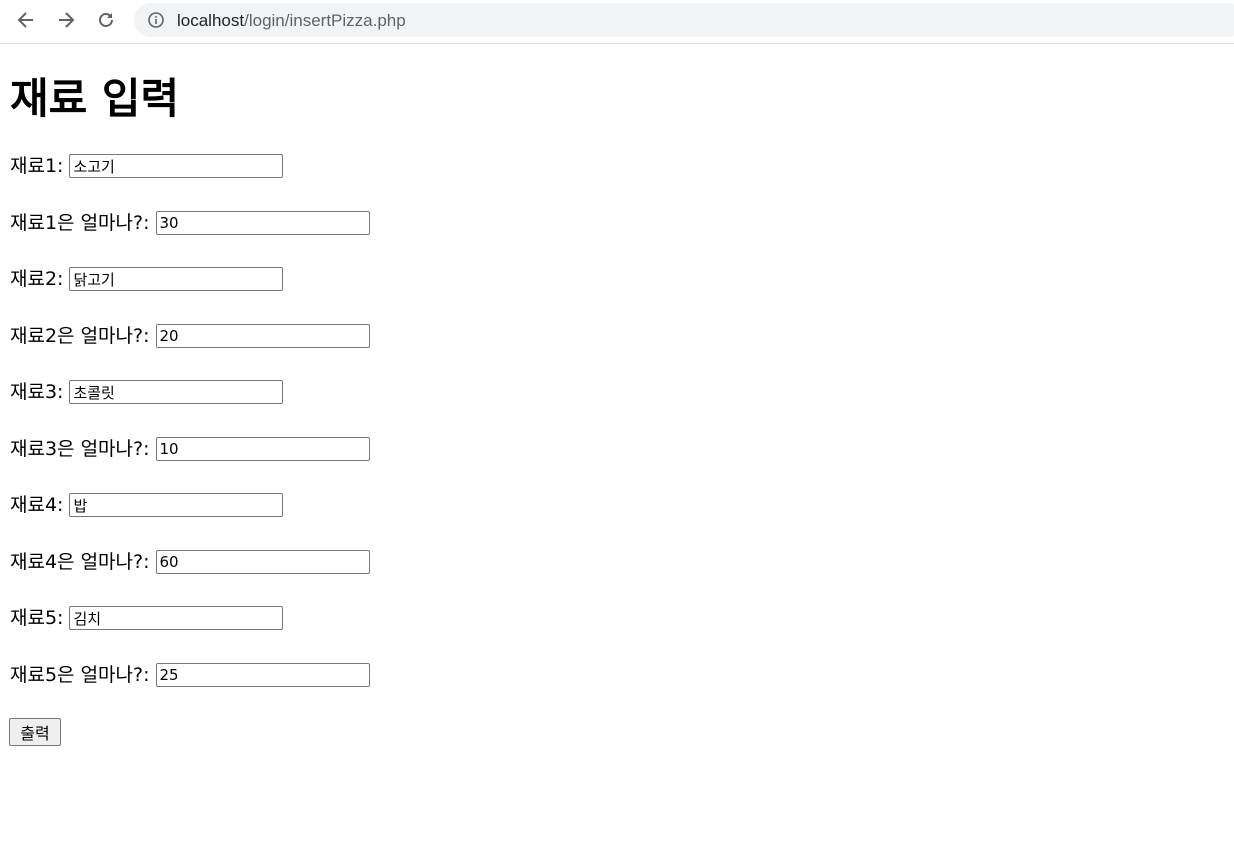 This screenshot has height=851, width=1234. What do you see at coordinates (262, 449) in the screenshot?
I see `ingredient-3-amount-input` at bounding box center [262, 449].